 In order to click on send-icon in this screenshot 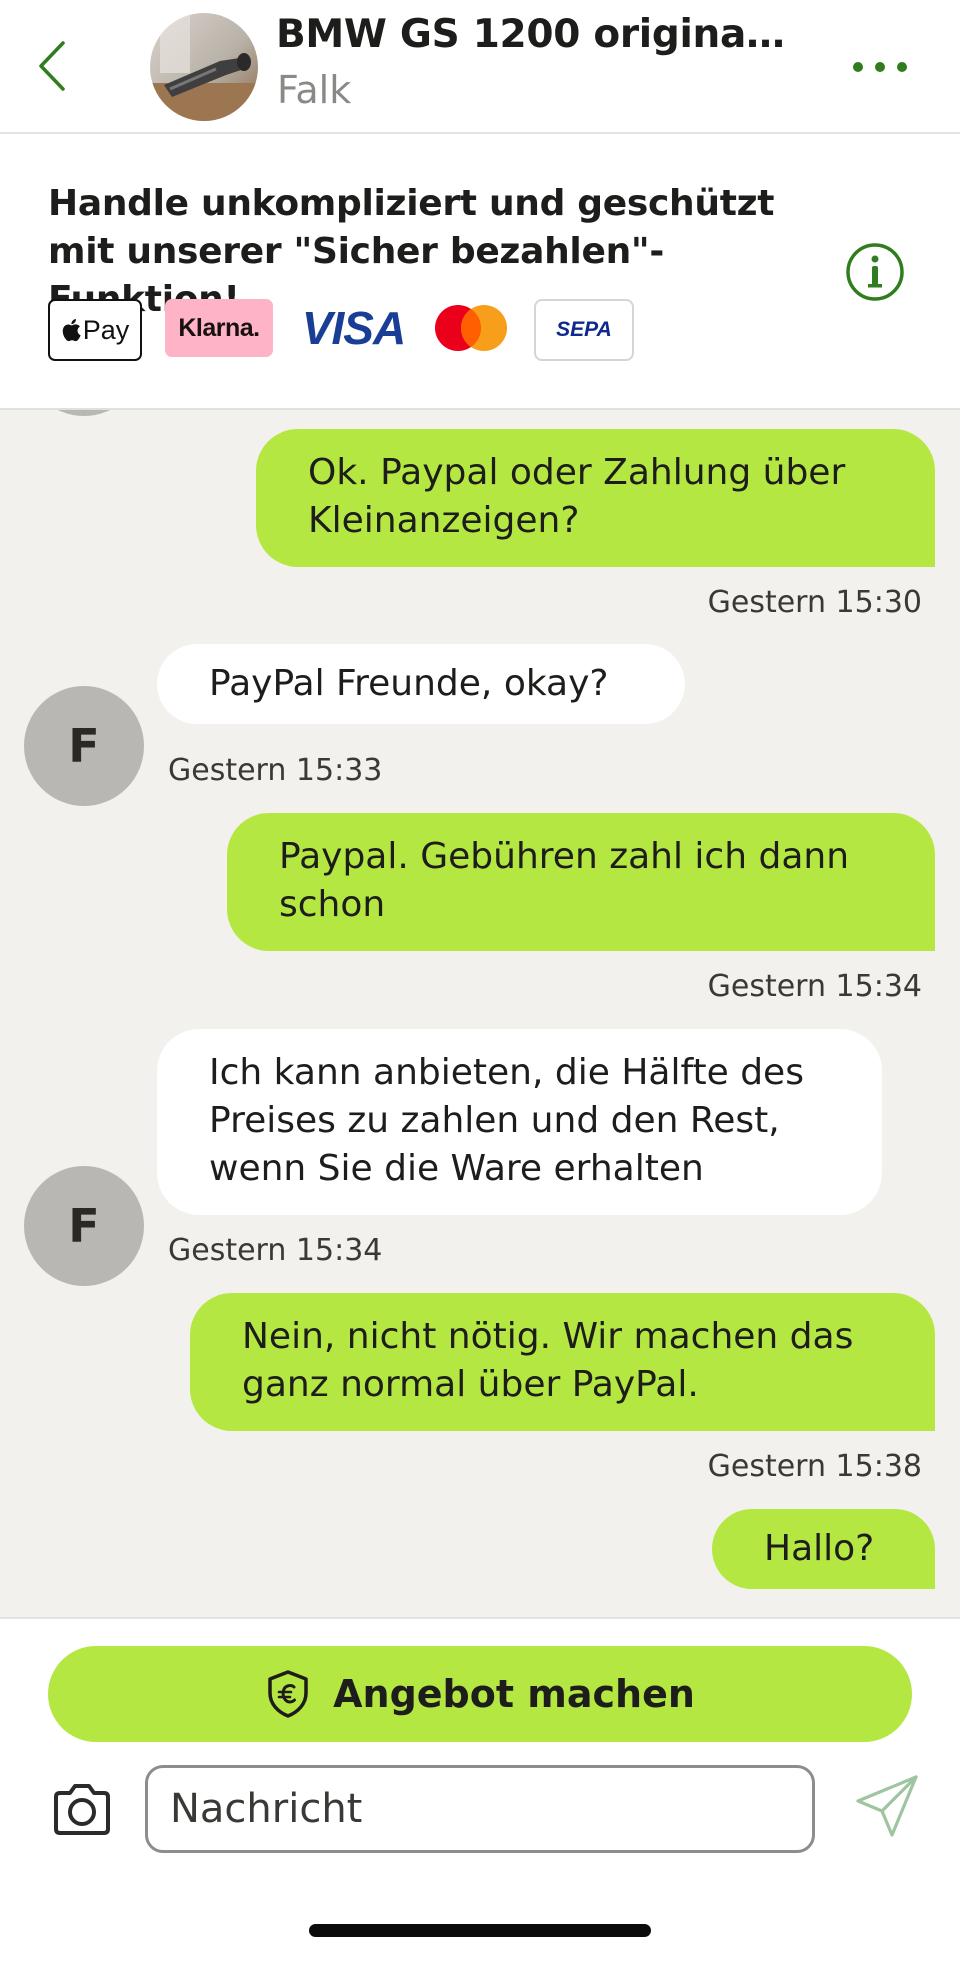, I will do `click(887, 1806)`.